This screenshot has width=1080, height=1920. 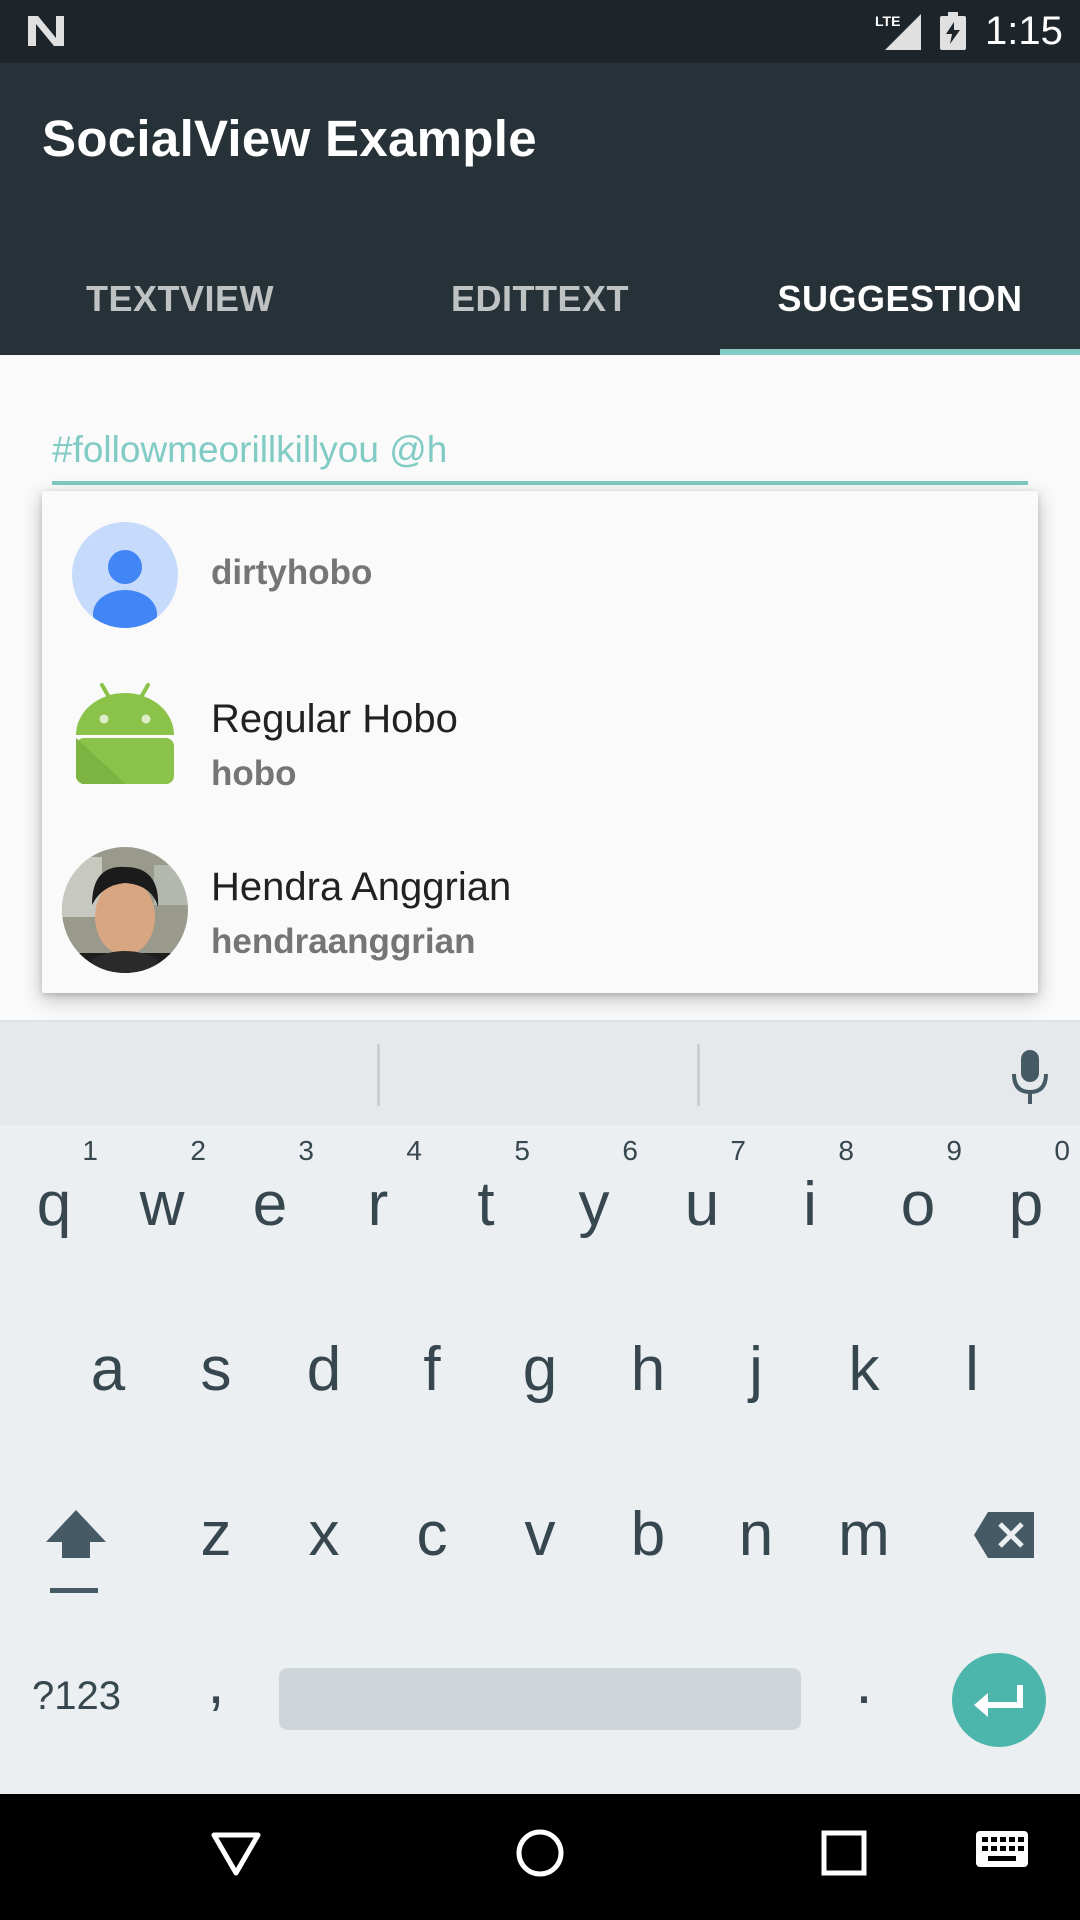 I want to click on tab-edittext: EDITTEXT, so click(x=540, y=299).